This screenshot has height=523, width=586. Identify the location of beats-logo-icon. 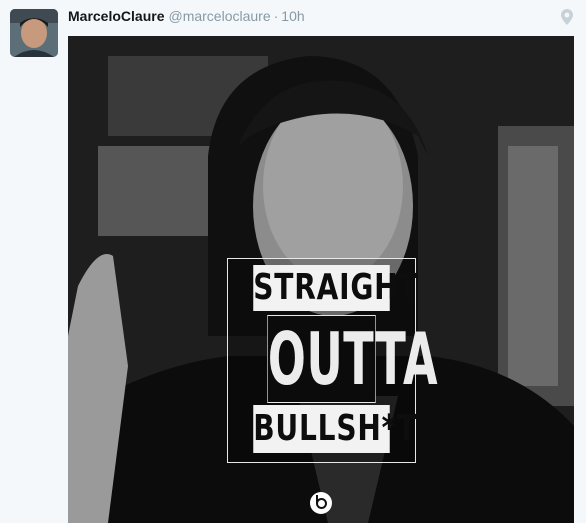
(321, 503).